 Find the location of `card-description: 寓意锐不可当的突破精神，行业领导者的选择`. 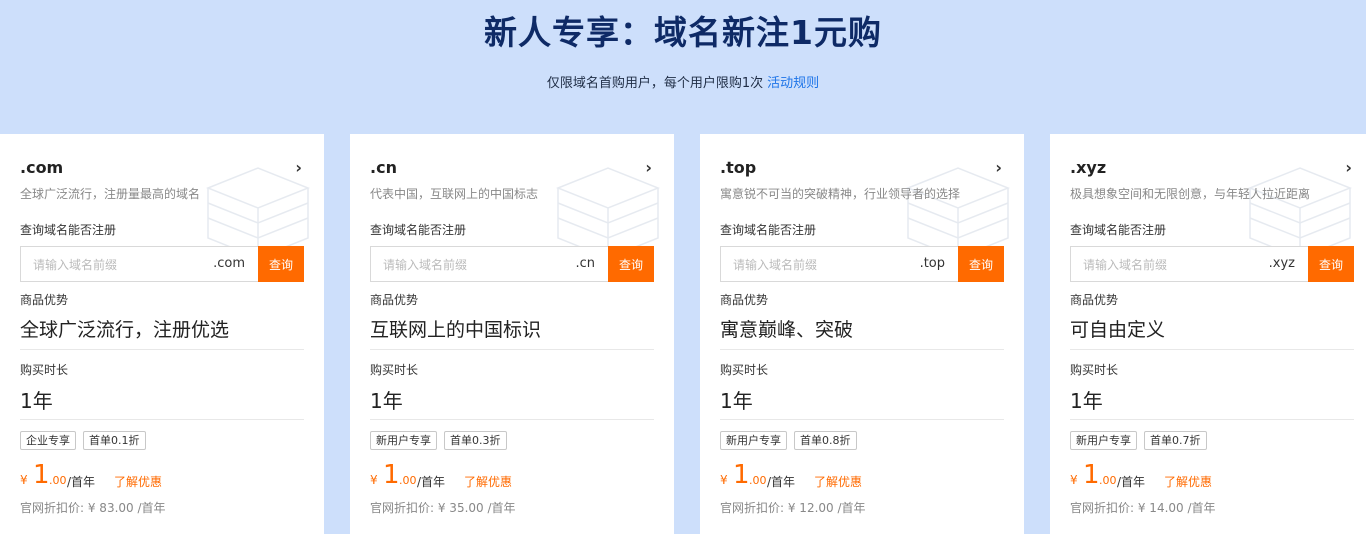

card-description: 寓意锐不可当的突破精神，行业领导者的选择 is located at coordinates (840, 194).